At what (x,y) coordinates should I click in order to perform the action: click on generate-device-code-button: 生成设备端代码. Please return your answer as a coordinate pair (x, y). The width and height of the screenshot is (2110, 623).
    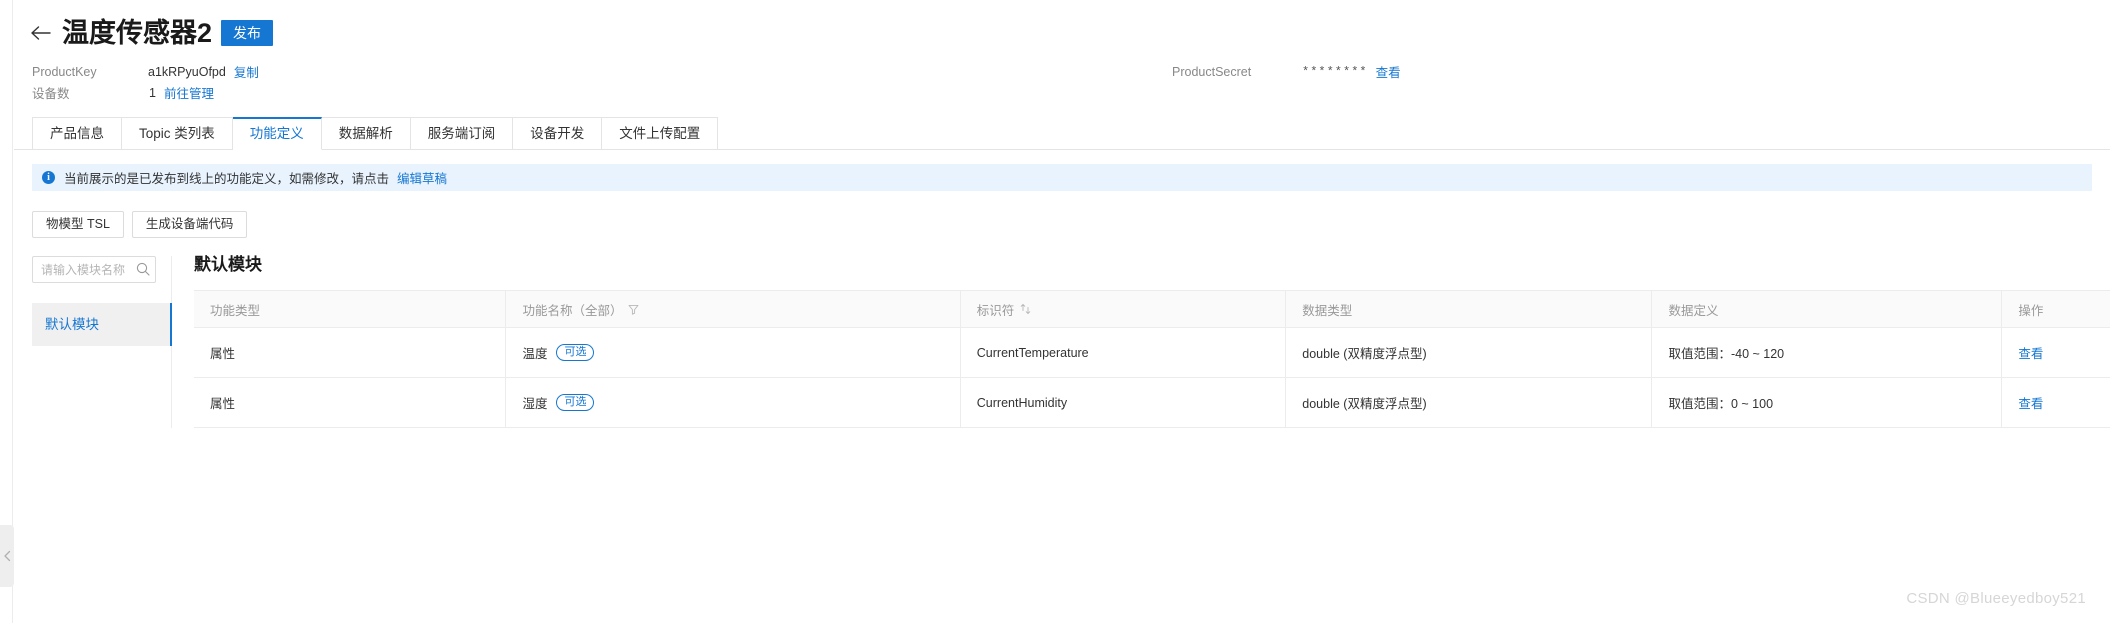
    Looking at the image, I should click on (189, 224).